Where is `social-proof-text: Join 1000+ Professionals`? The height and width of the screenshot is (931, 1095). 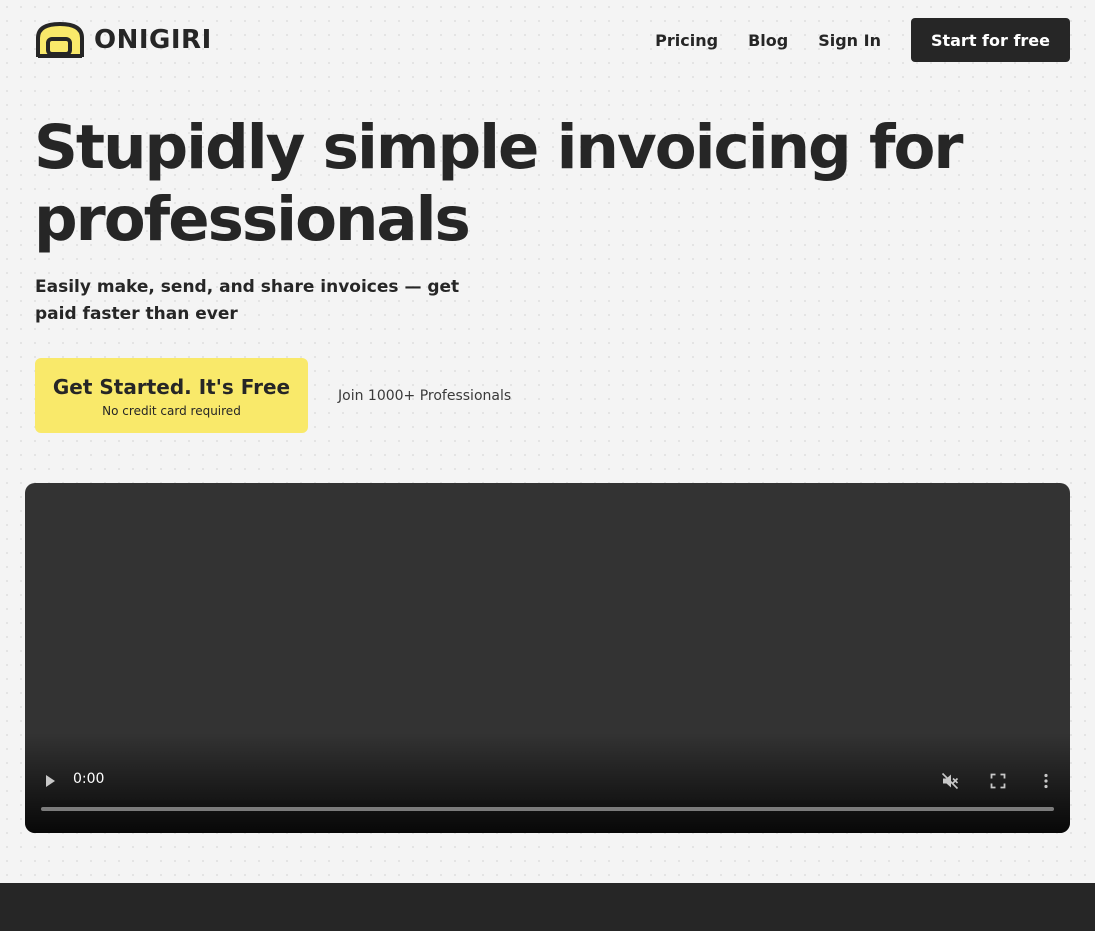
social-proof-text: Join 1000+ Professionals is located at coordinates (425, 395).